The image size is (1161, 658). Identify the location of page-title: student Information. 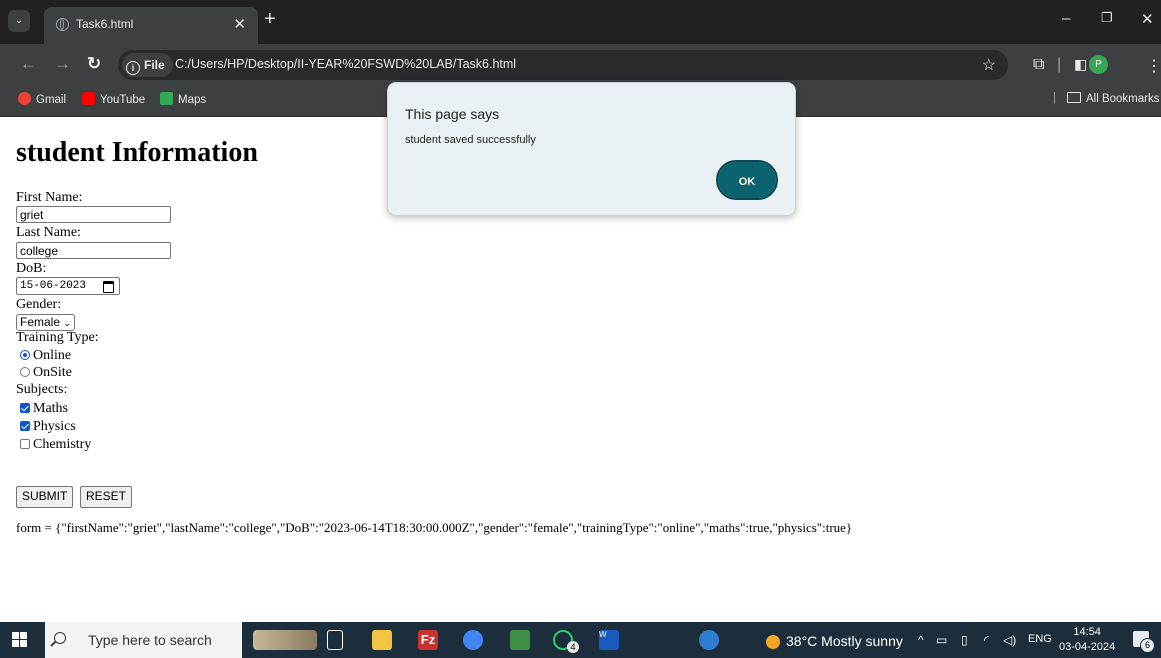
(137, 152).